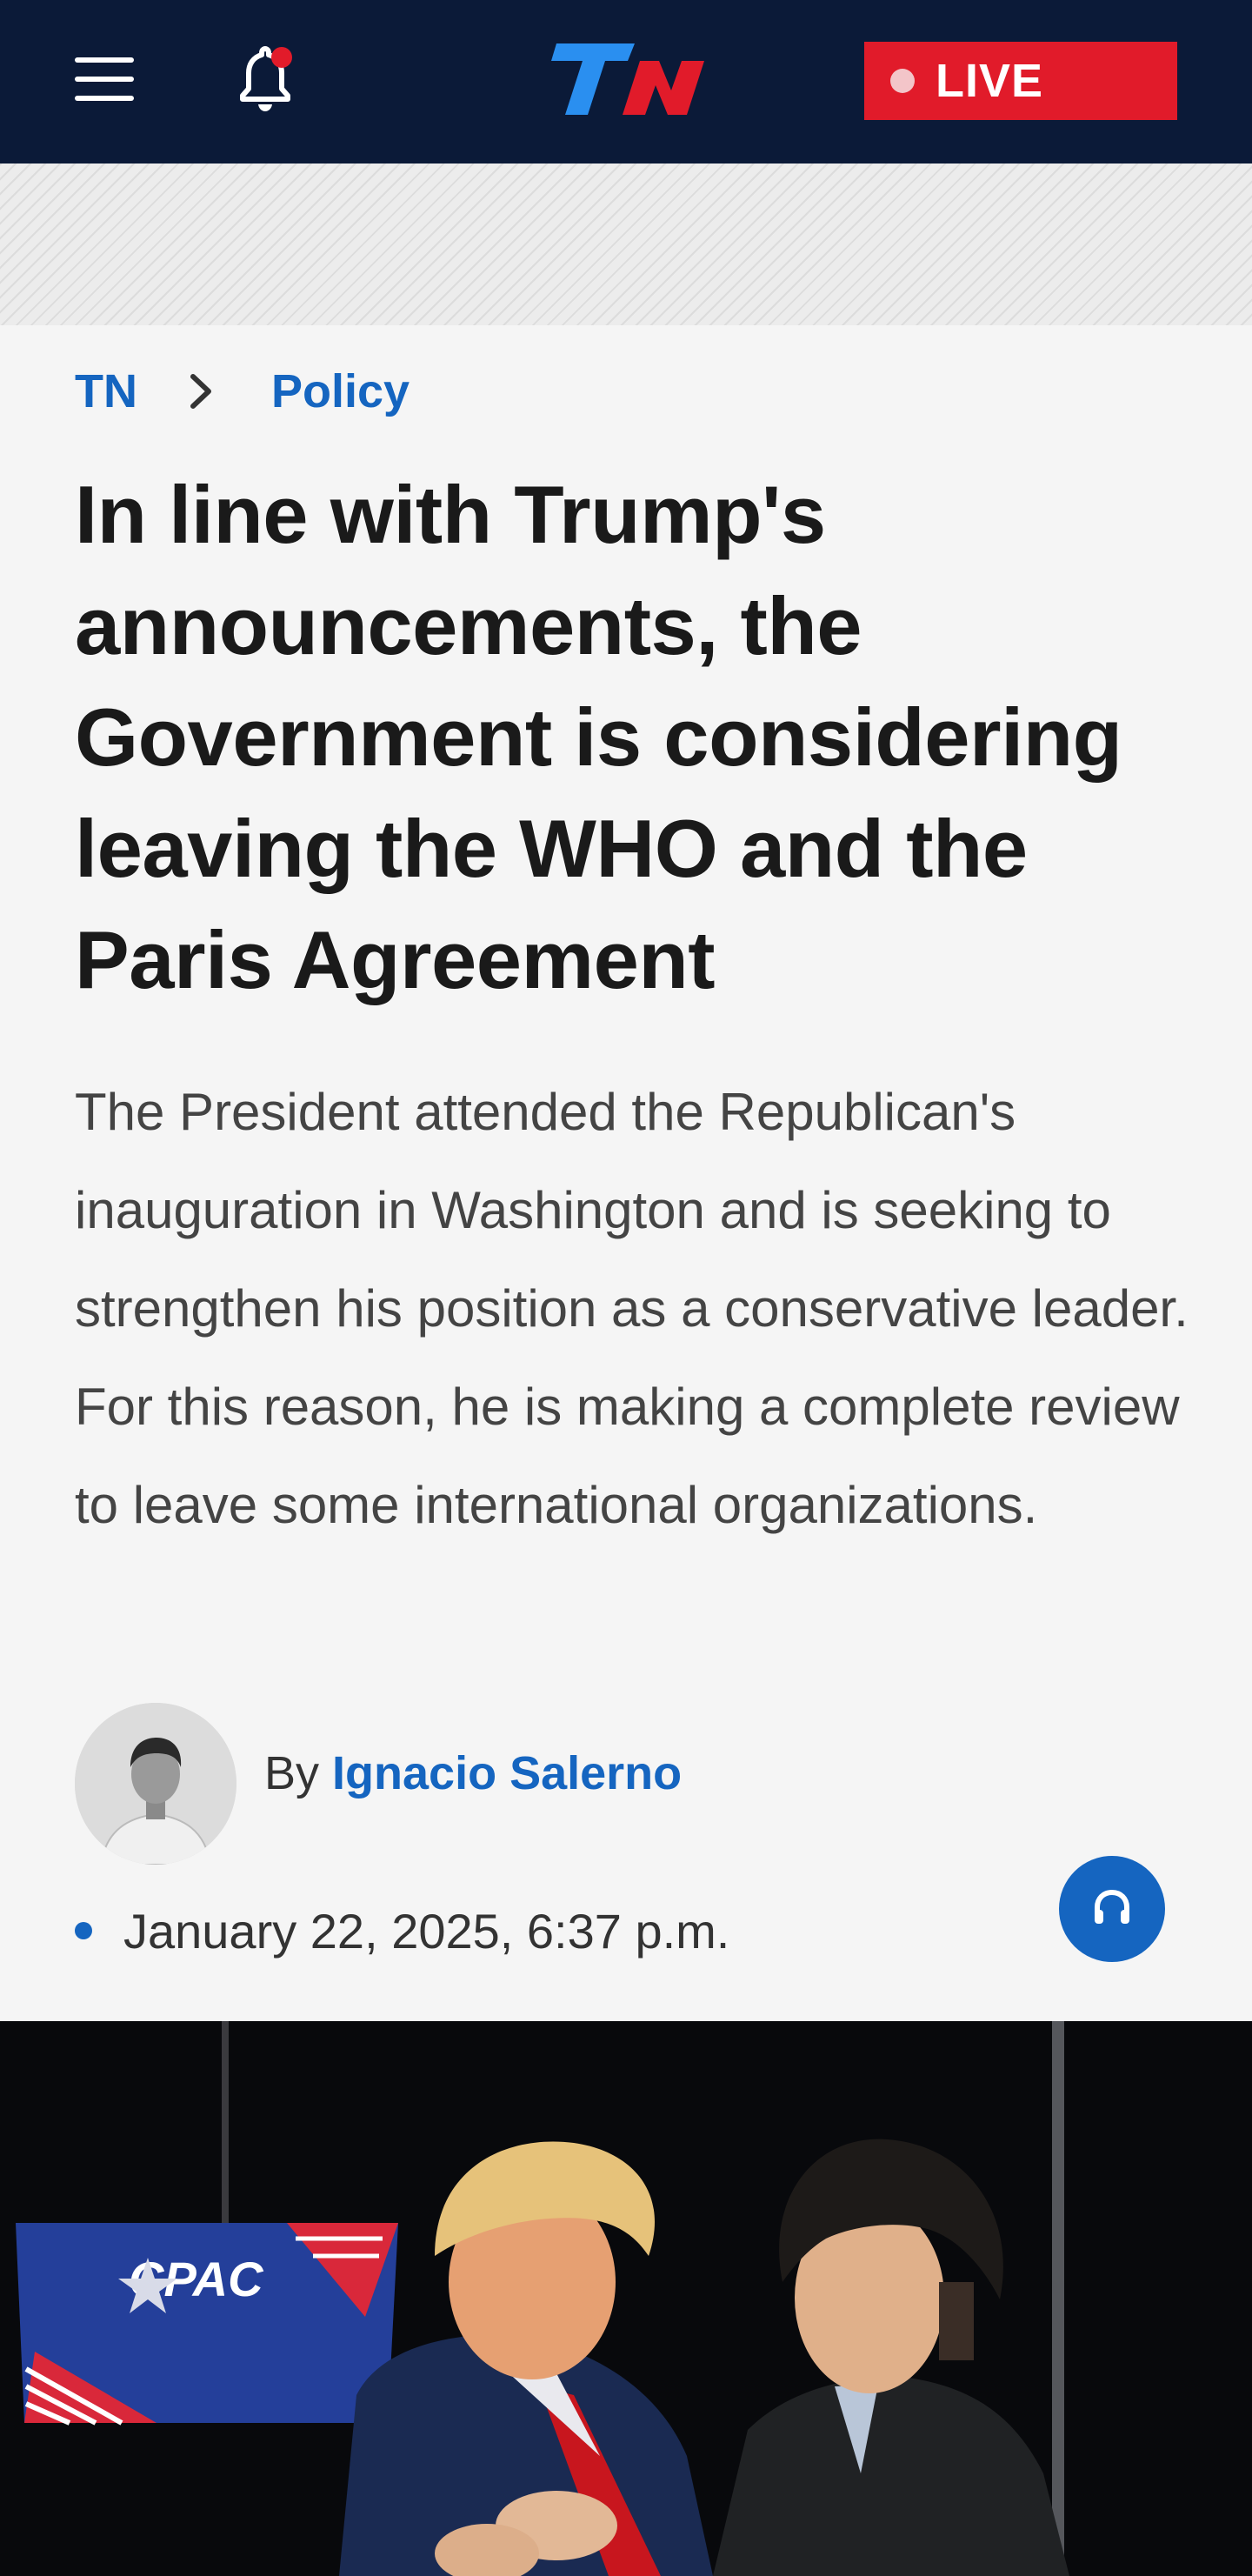 This screenshot has height=2576, width=1252. Describe the element at coordinates (626, 244) in the screenshot. I see `ad-placeholder` at that location.